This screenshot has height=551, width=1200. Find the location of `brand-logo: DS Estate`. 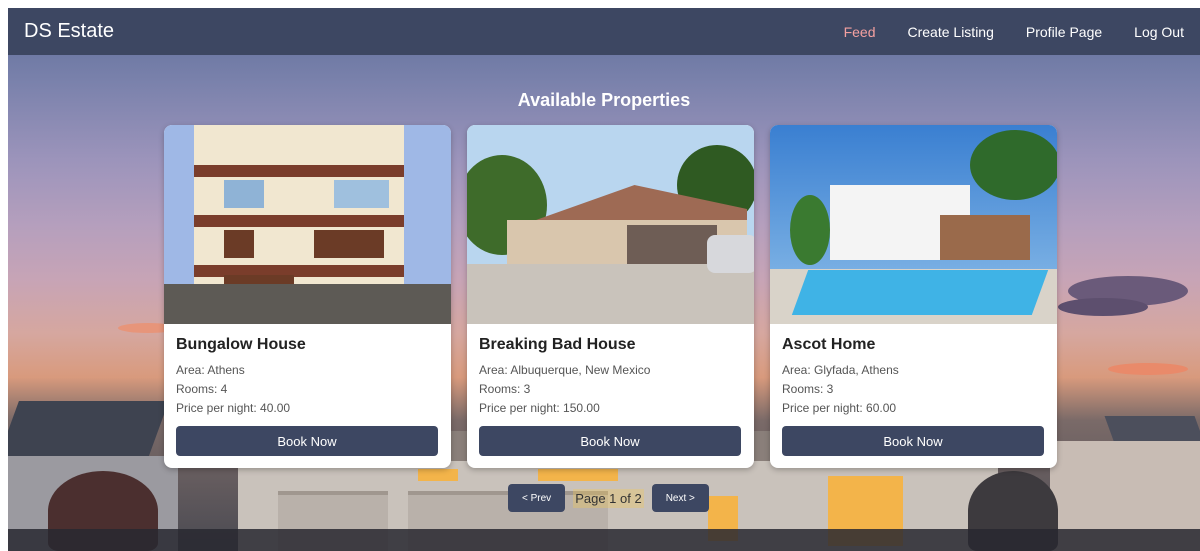

brand-logo: DS Estate is located at coordinates (69, 31).